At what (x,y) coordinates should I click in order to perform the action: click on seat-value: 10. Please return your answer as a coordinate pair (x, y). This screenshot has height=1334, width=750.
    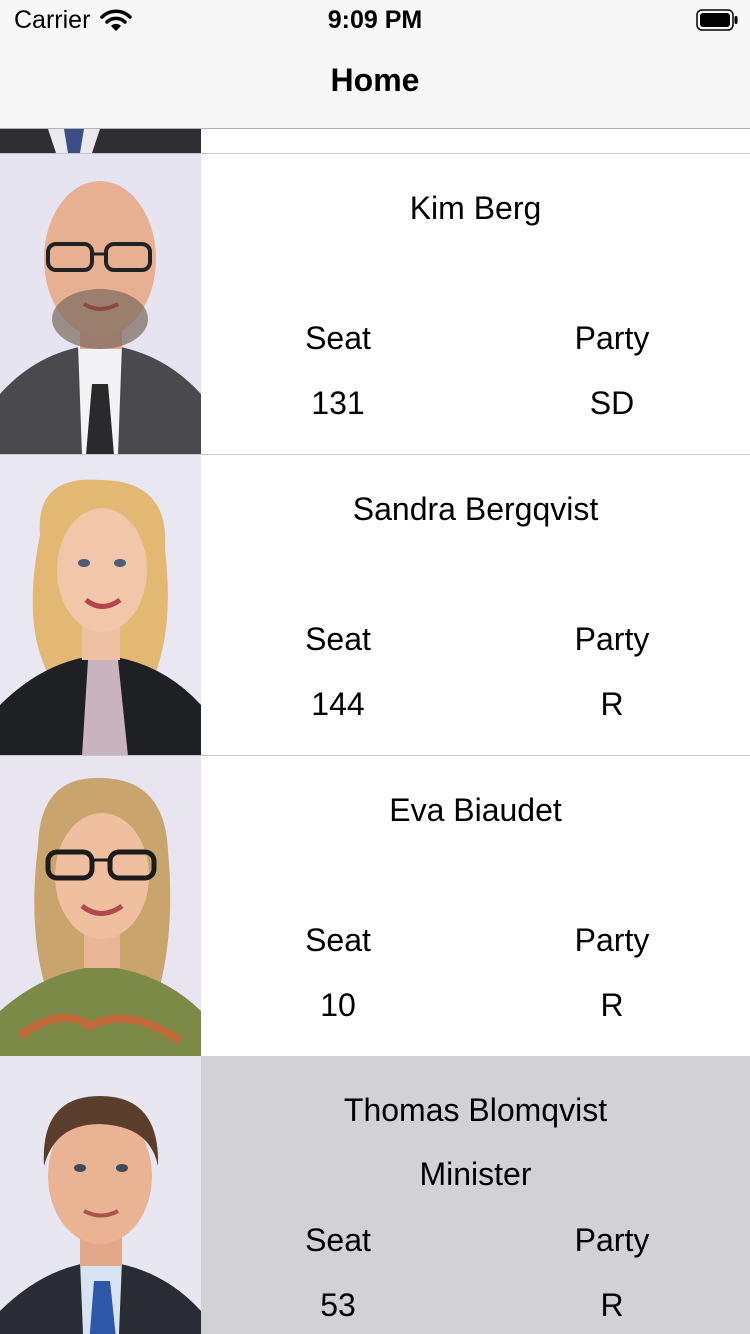
    Looking at the image, I should click on (338, 1005).